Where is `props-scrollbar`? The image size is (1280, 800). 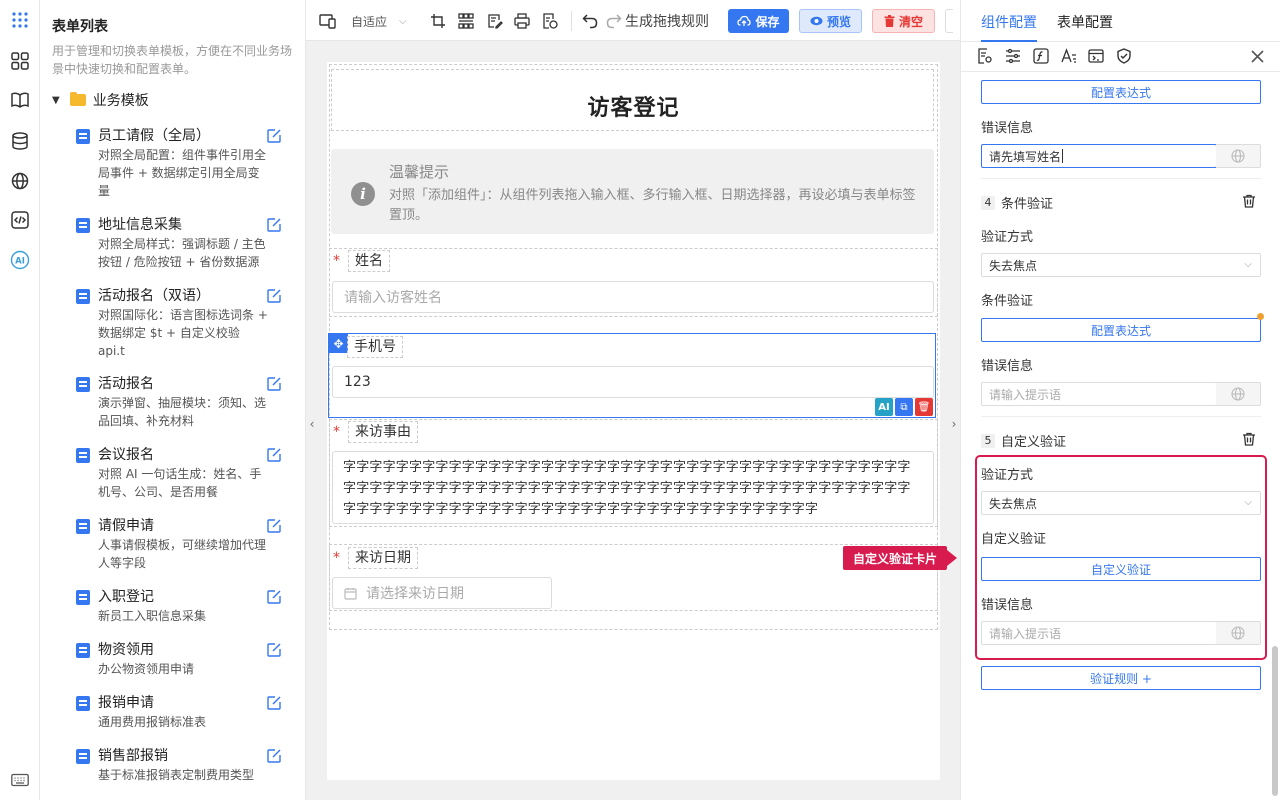 props-scrollbar is located at coordinates (1275, 721).